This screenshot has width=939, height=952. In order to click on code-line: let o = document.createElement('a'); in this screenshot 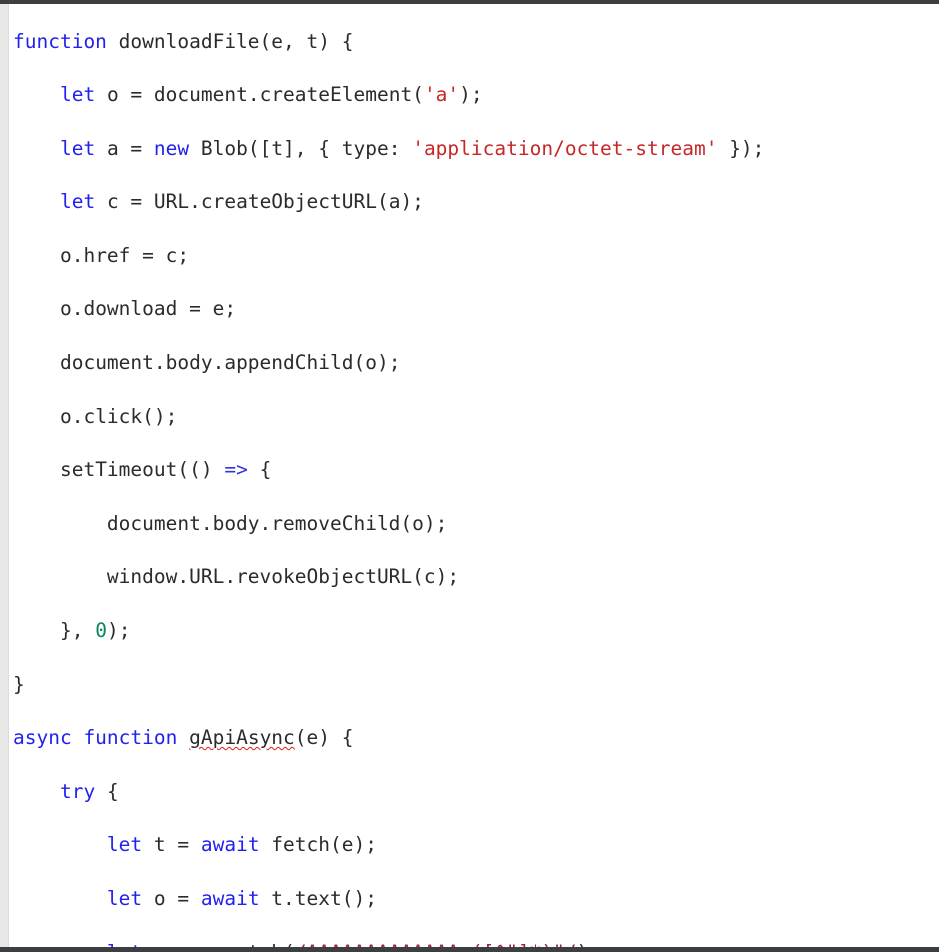, I will do `click(476, 95)`.